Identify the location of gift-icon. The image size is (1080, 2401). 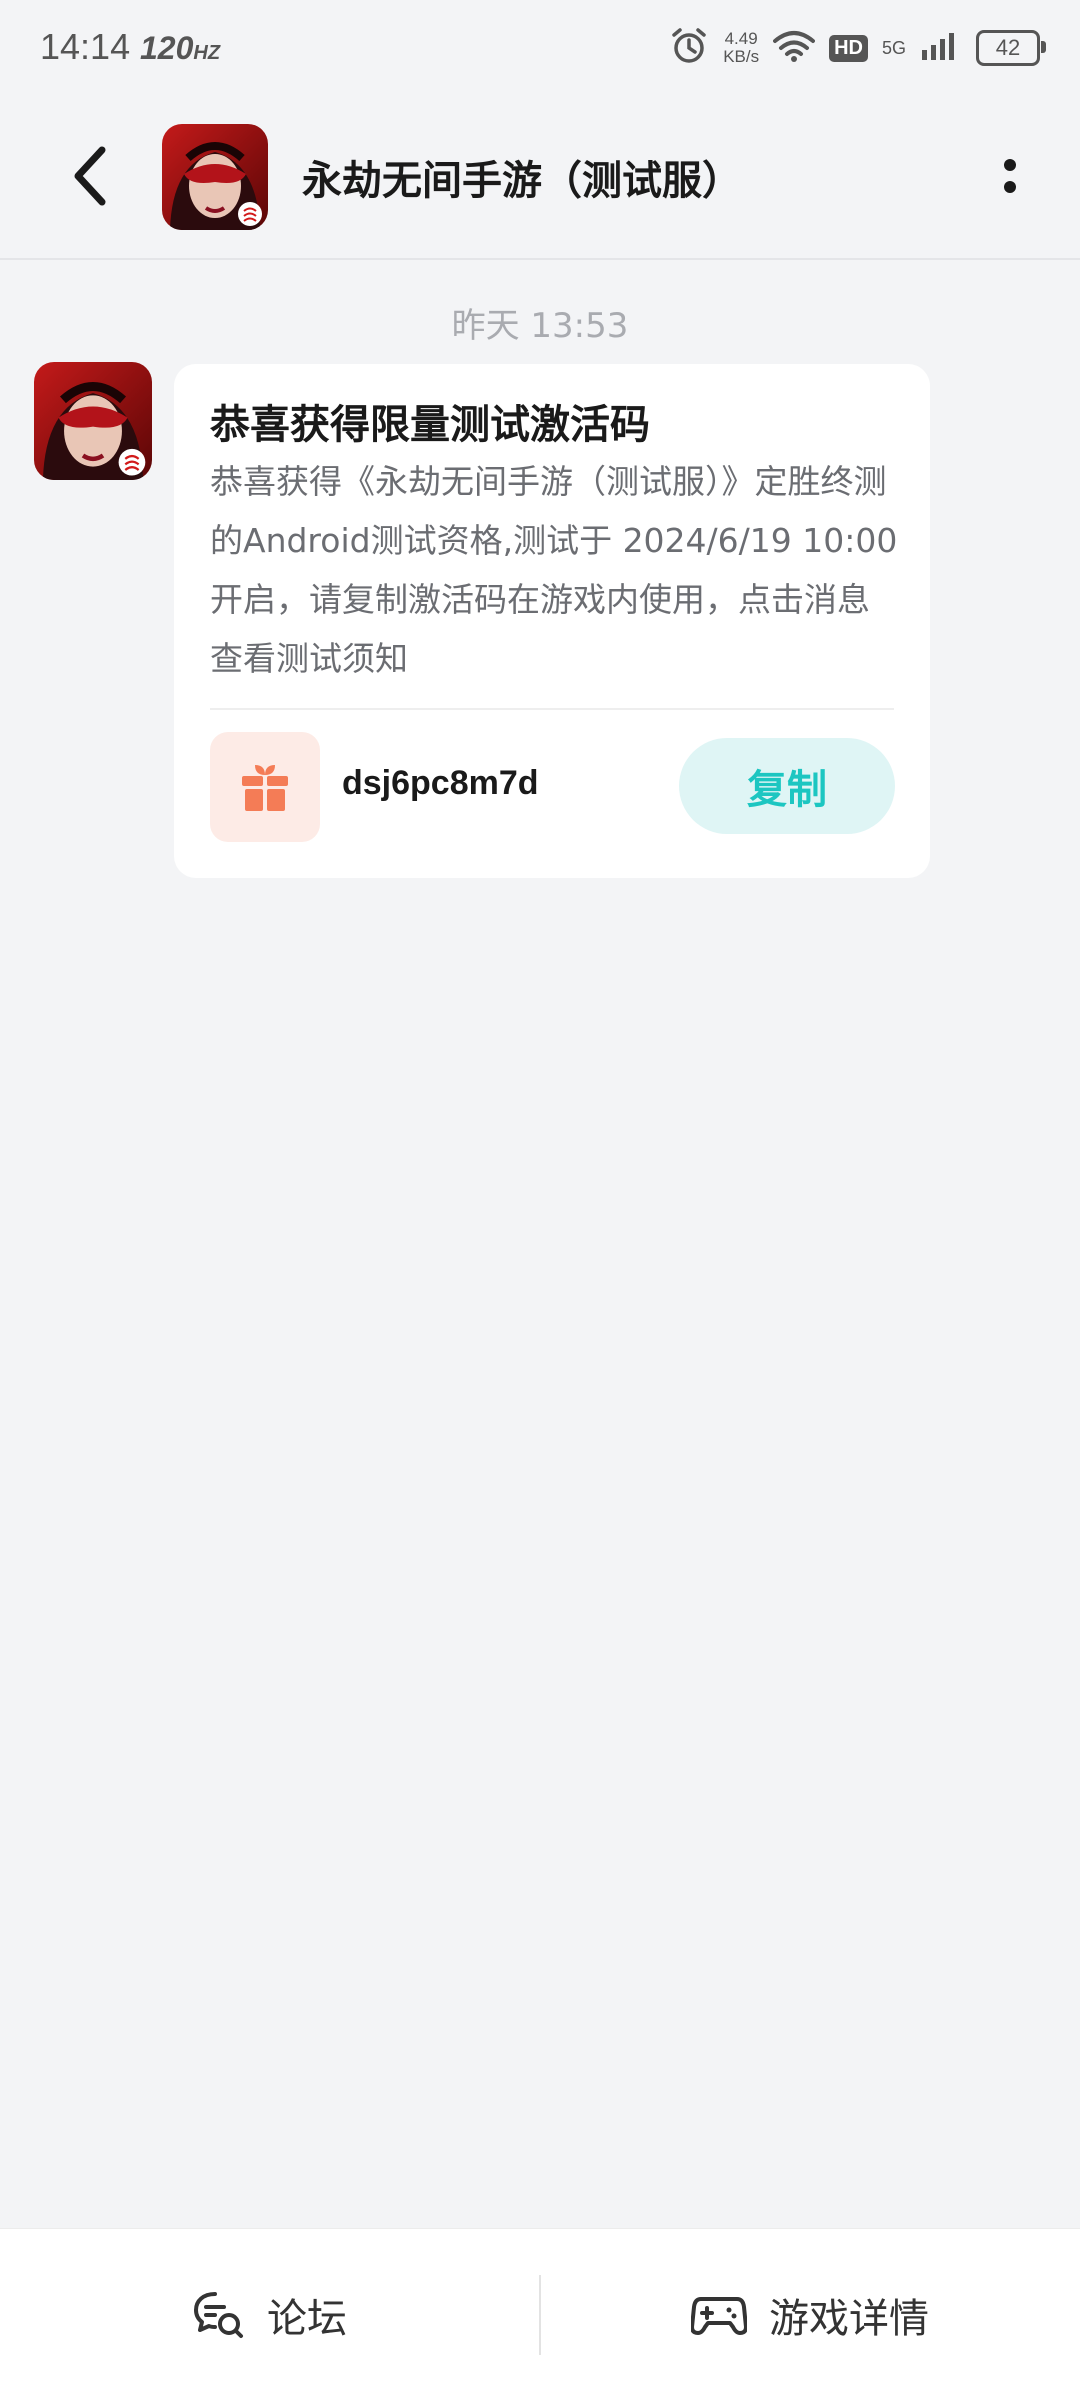
(265, 788).